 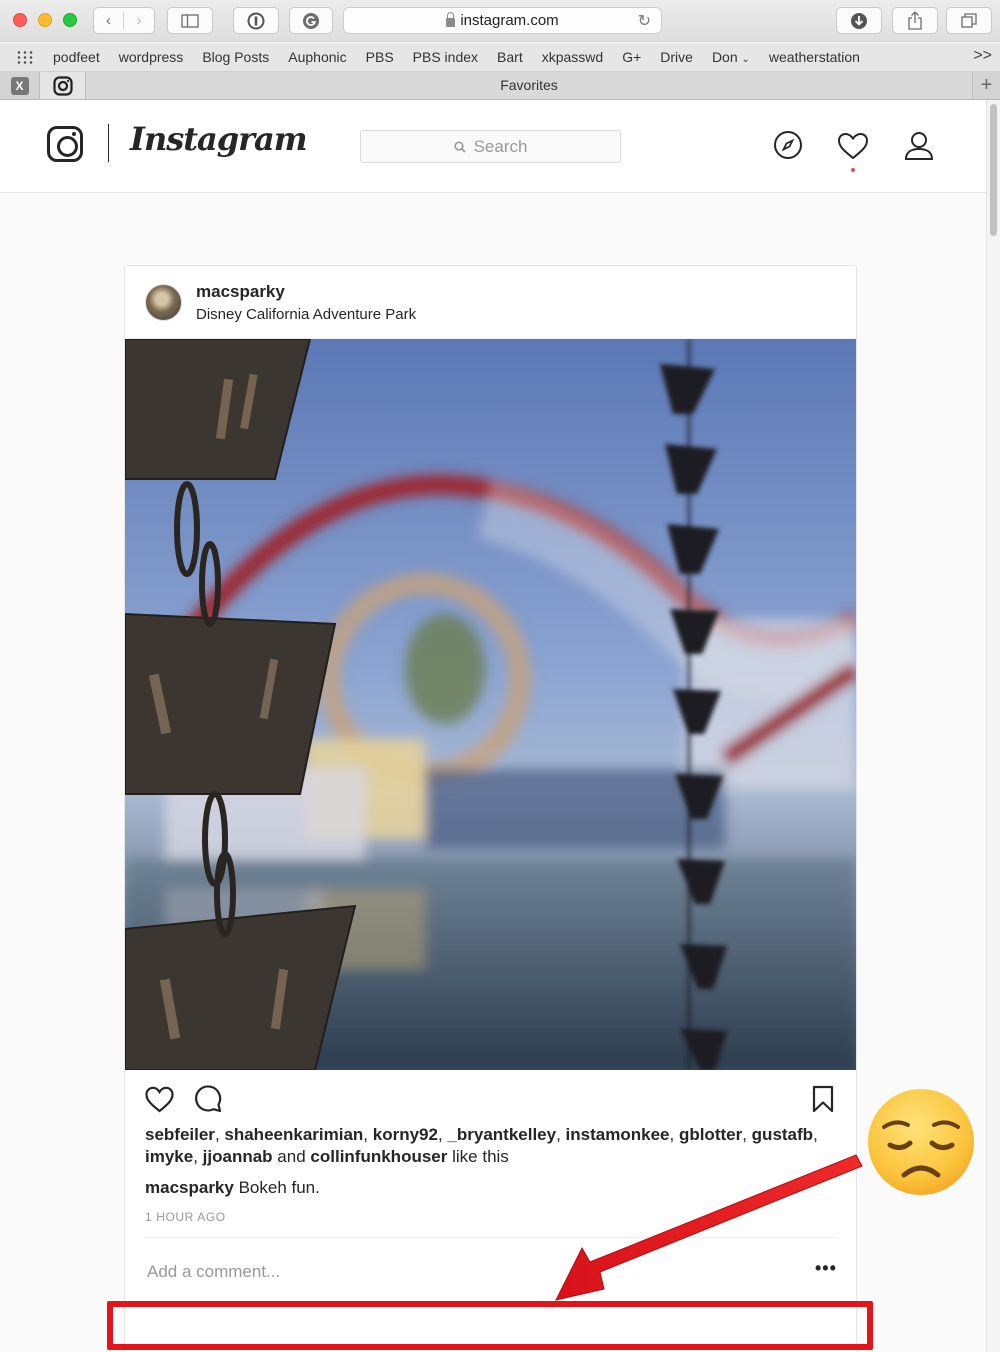 What do you see at coordinates (491, 1101) in the screenshot?
I see `post-actions` at bounding box center [491, 1101].